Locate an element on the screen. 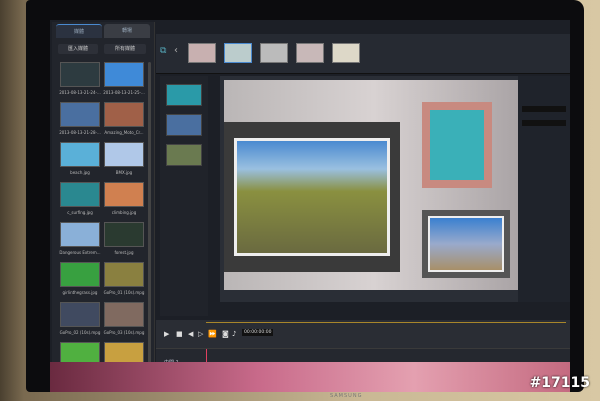  clip-column is located at coordinates (184, 196).